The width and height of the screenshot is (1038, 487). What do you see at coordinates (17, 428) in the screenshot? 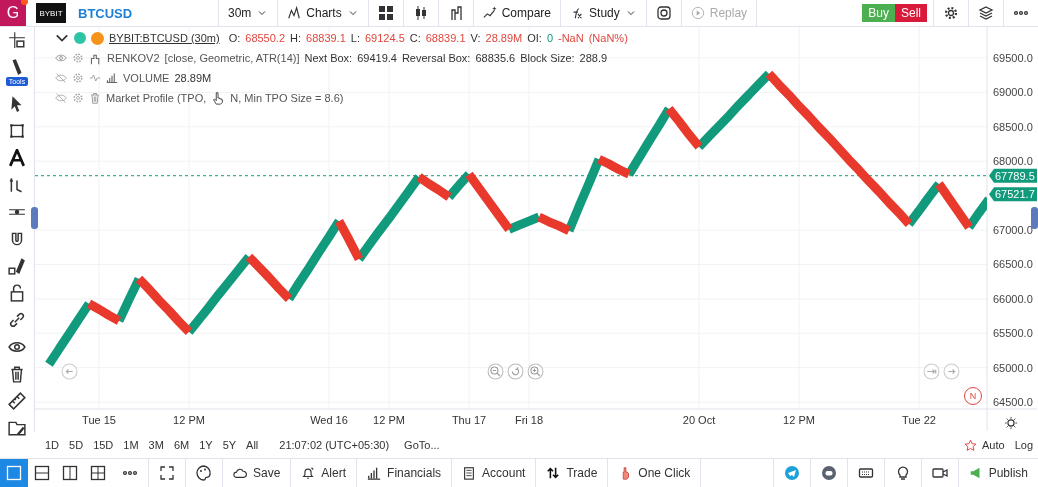
I see `folder-icon` at bounding box center [17, 428].